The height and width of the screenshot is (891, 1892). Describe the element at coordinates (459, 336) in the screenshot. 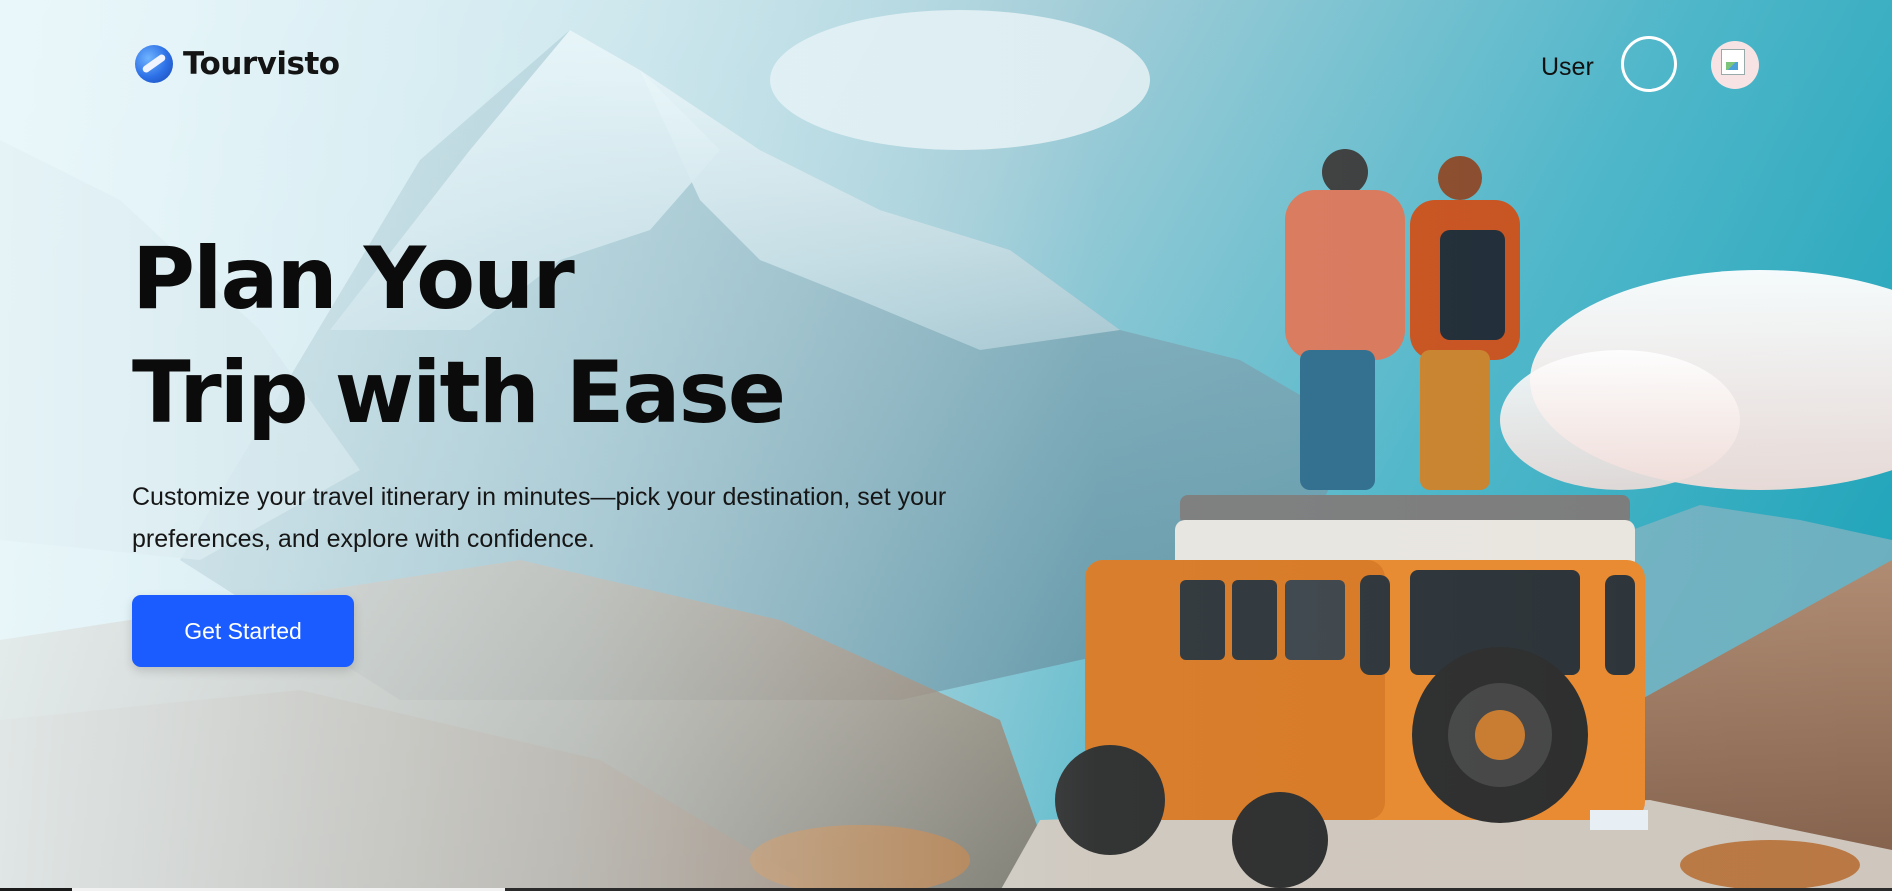

I see `hero-headline: Plan Your Trip with Ease` at that location.